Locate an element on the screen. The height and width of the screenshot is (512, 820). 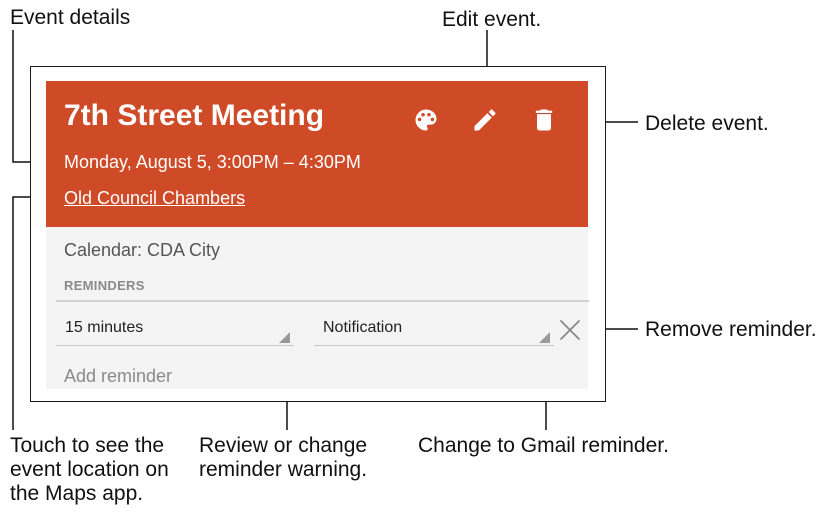
close-icon is located at coordinates (570, 330).